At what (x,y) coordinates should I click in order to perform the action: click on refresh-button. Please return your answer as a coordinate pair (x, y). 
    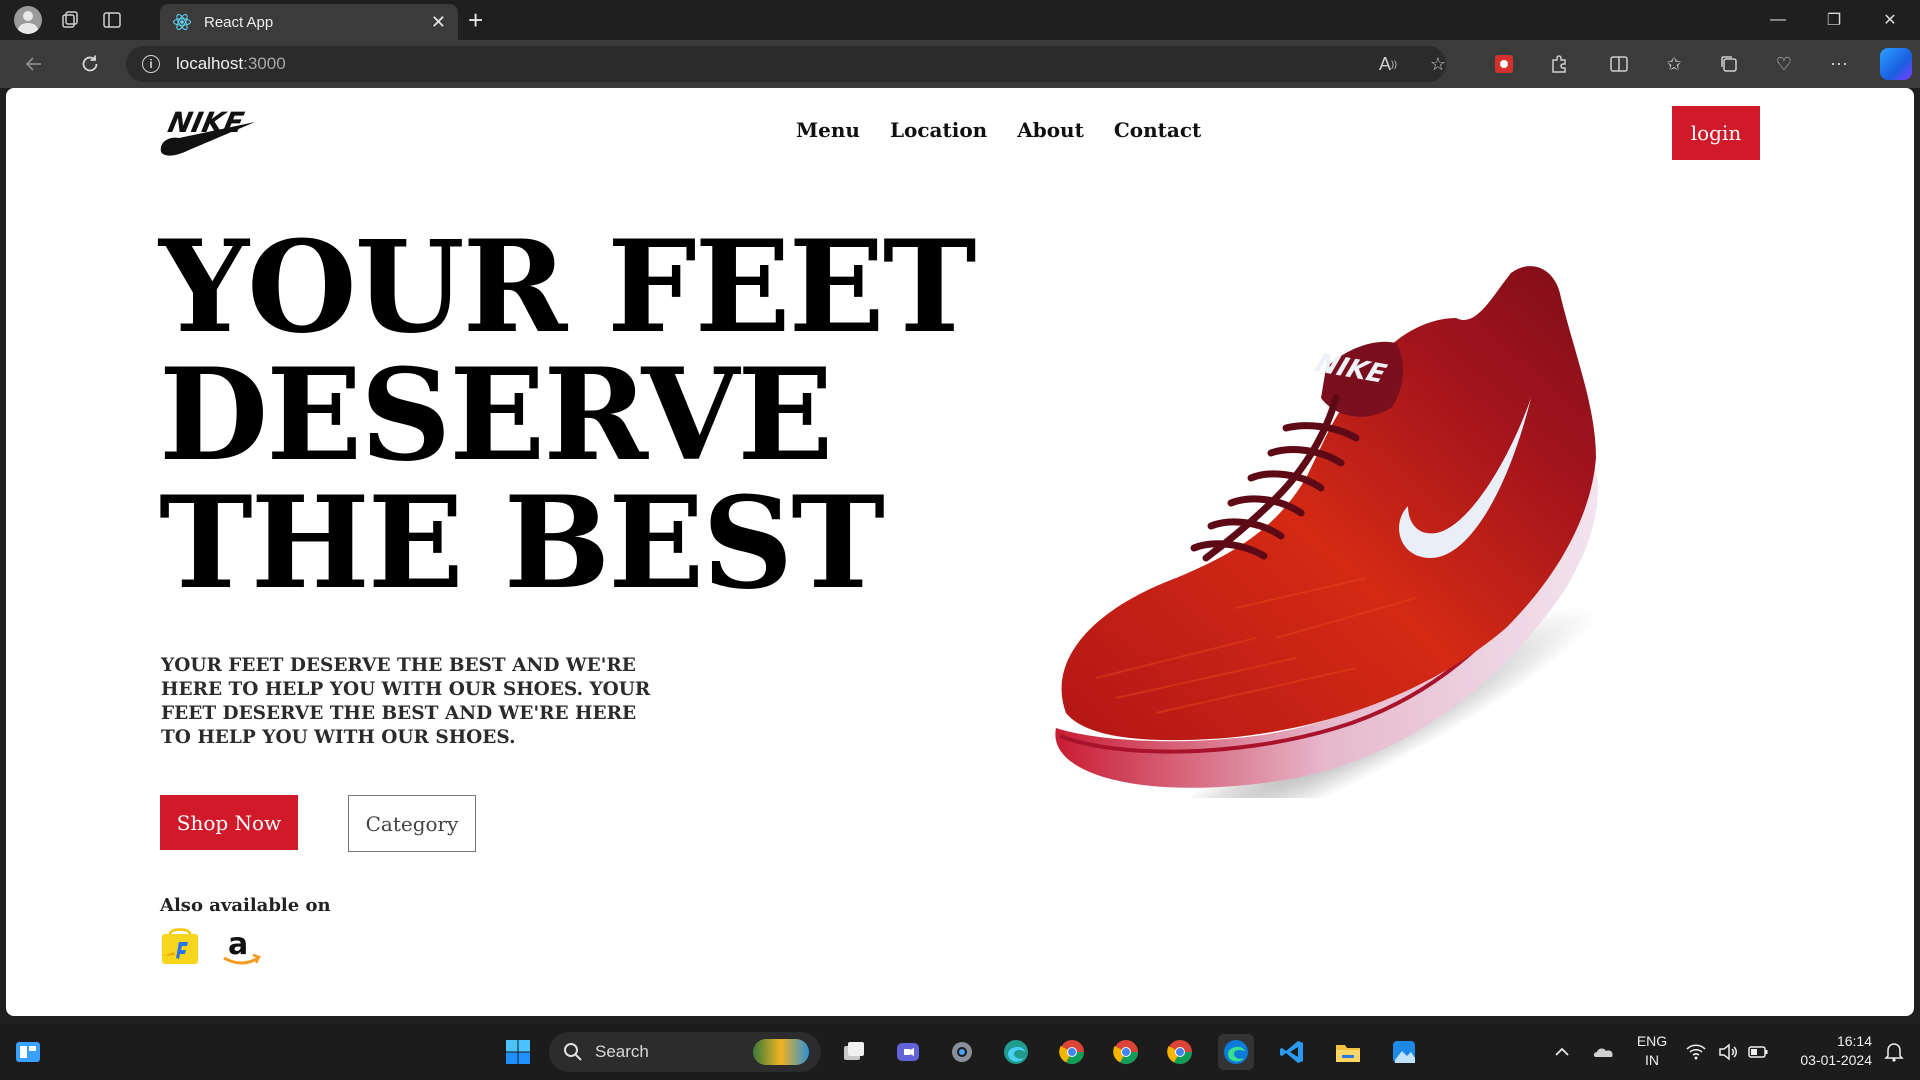
    Looking at the image, I should click on (90, 64).